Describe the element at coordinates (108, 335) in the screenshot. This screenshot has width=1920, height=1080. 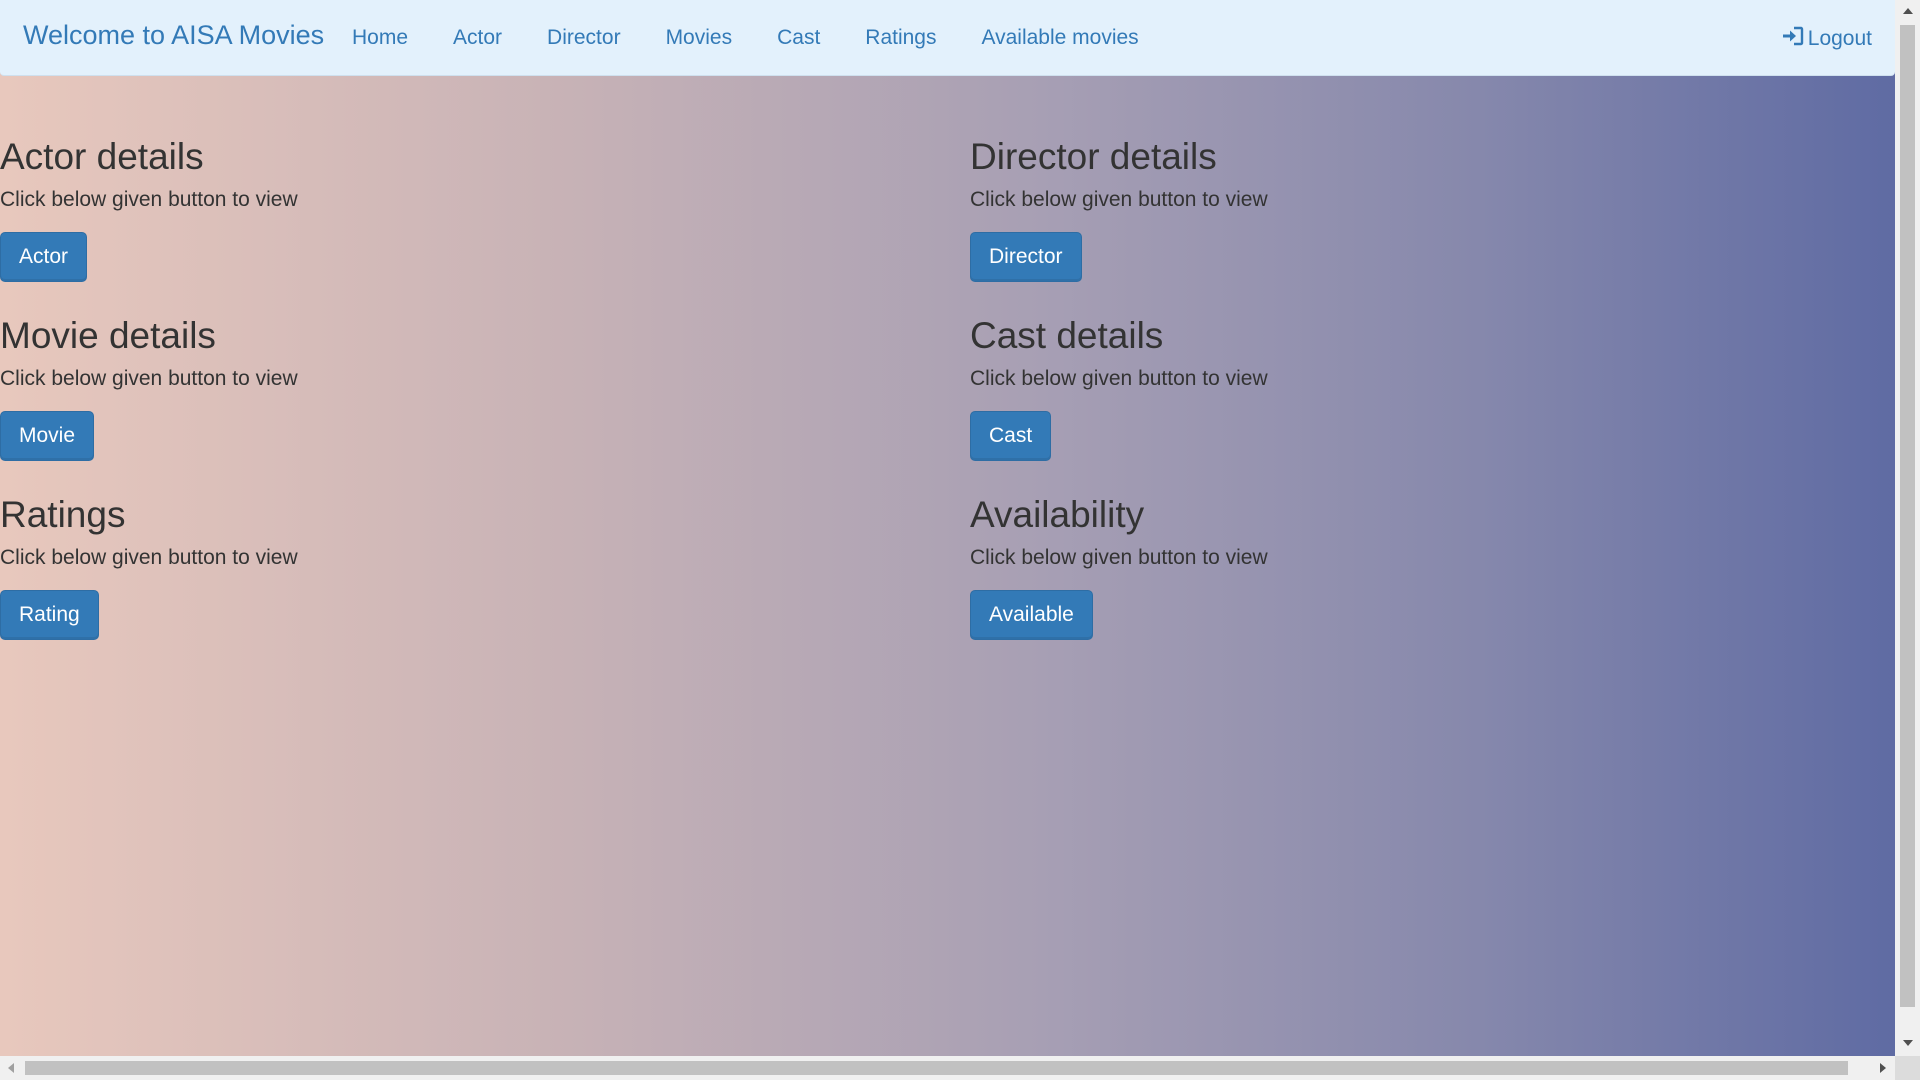
I see `section-heading: Movie details` at that location.